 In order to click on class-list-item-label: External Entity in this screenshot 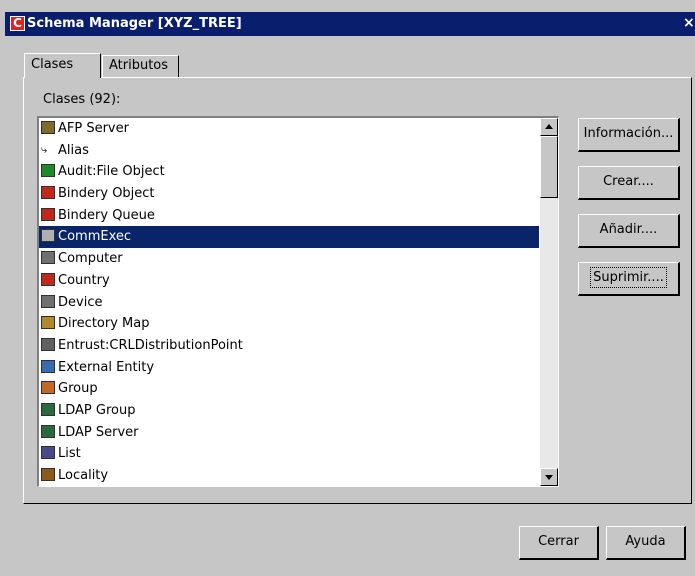, I will do `click(106, 367)`.